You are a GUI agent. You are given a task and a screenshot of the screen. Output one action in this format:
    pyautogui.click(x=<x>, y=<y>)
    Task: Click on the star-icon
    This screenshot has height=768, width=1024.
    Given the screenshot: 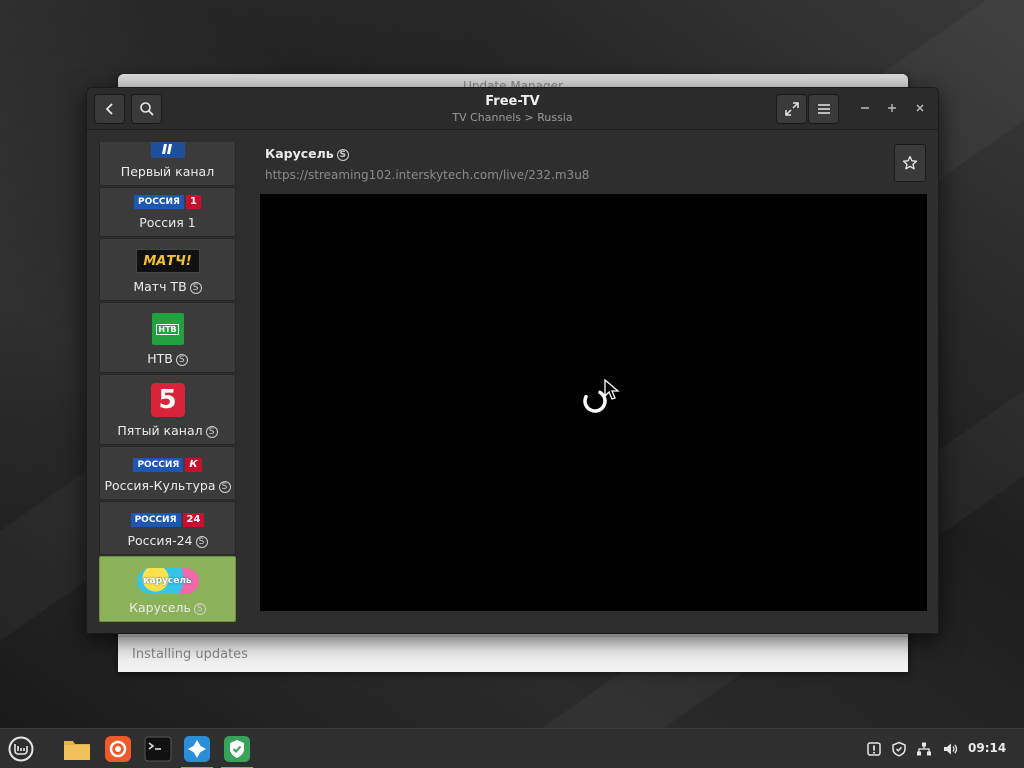 What is the action you would take?
    pyautogui.click(x=910, y=162)
    